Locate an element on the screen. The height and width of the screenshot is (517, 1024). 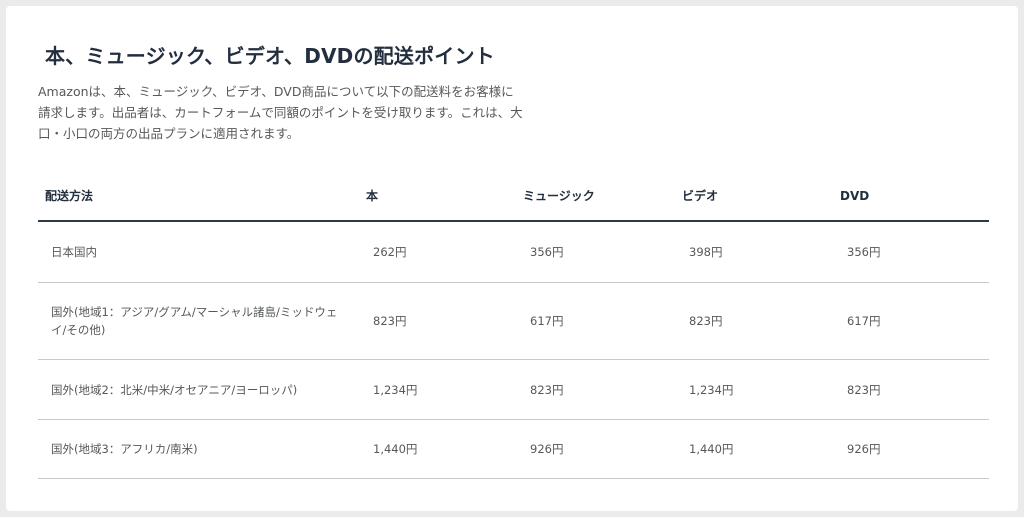
dvd-rate-cell: 926円 is located at coordinates (911, 449).